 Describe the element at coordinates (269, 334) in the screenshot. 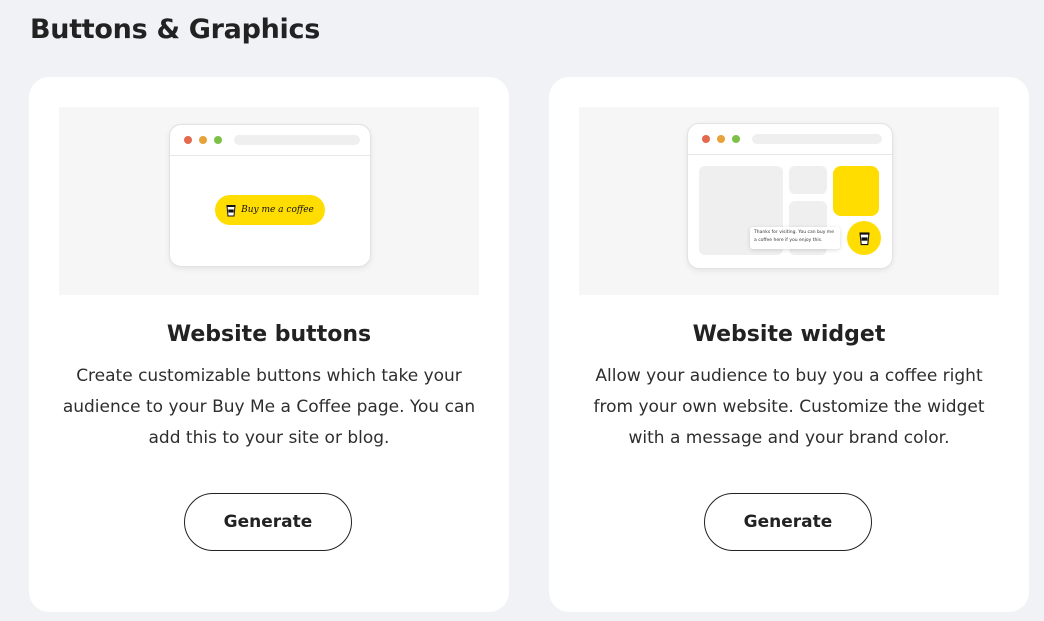

I see `card-title: Website buttons` at that location.